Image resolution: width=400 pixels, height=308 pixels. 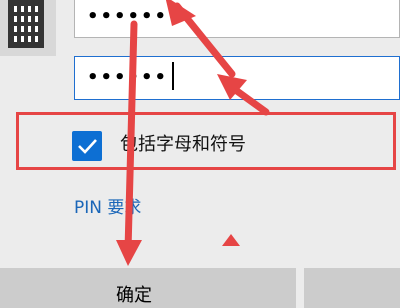 I want to click on annotation-arrowhead-ok, so click(x=129, y=253).